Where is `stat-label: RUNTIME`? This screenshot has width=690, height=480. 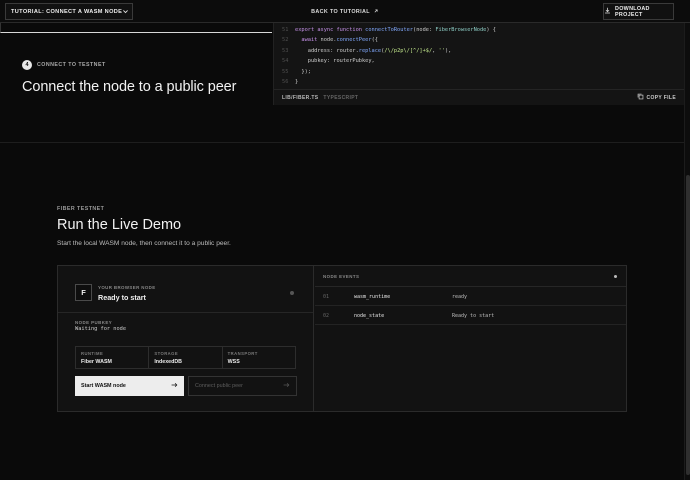 stat-label: RUNTIME is located at coordinates (92, 353).